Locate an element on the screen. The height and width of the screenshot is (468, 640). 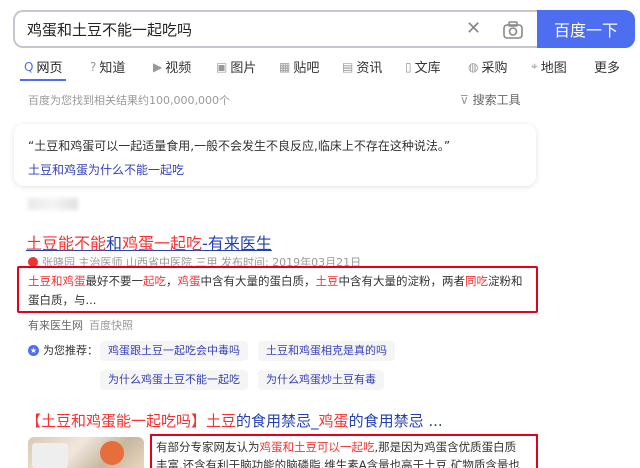
blurred-text is located at coordinates (53, 204).